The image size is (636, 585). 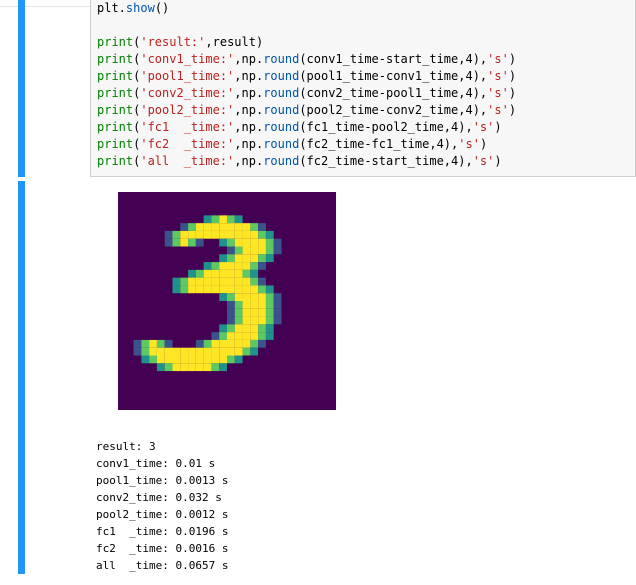 I want to click on output-line-all: all _time: 0.0657 s, so click(x=162, y=565).